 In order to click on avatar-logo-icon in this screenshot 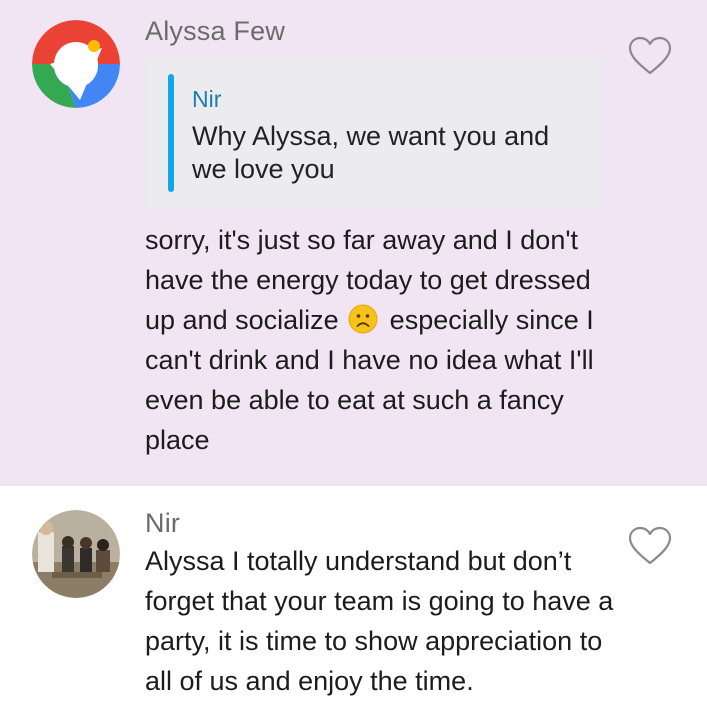, I will do `click(76, 64)`.